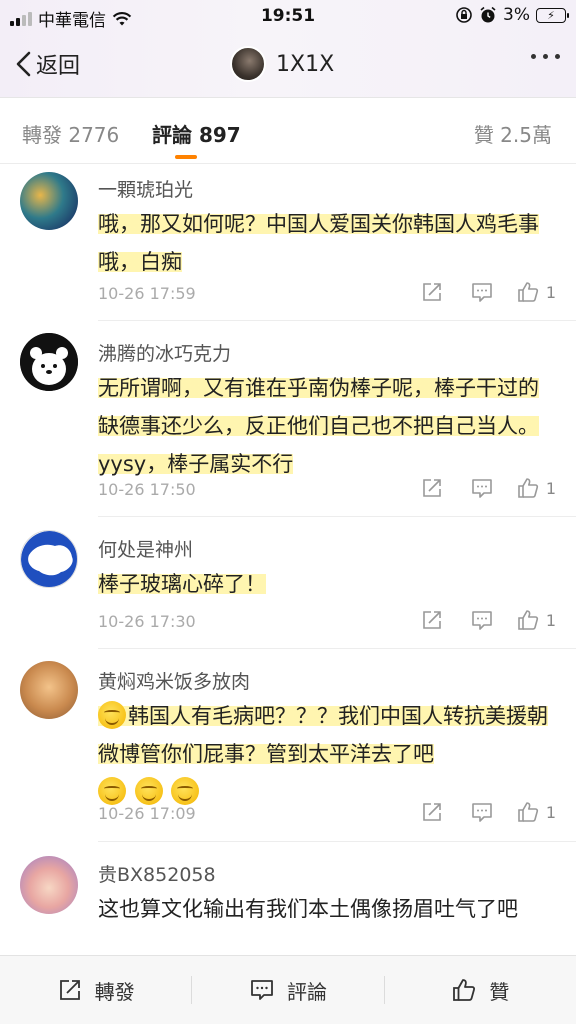 Image resolution: width=576 pixels, height=1024 pixels. I want to click on comment-author: 贵BX852058, so click(157, 873).